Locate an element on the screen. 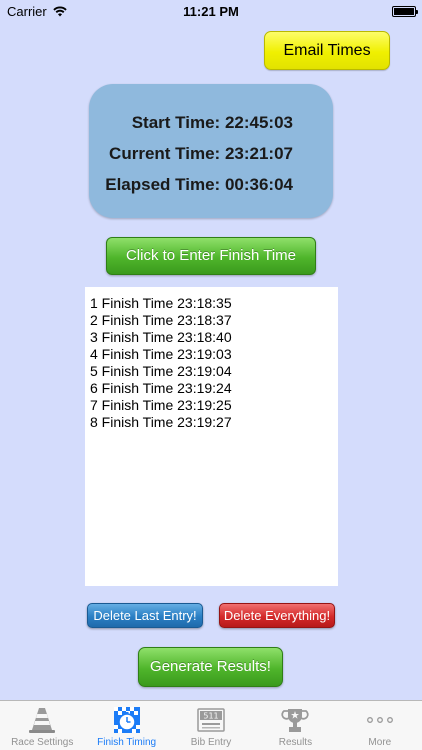 The height and width of the screenshot is (750, 422). trophy-icon is located at coordinates (295, 720).